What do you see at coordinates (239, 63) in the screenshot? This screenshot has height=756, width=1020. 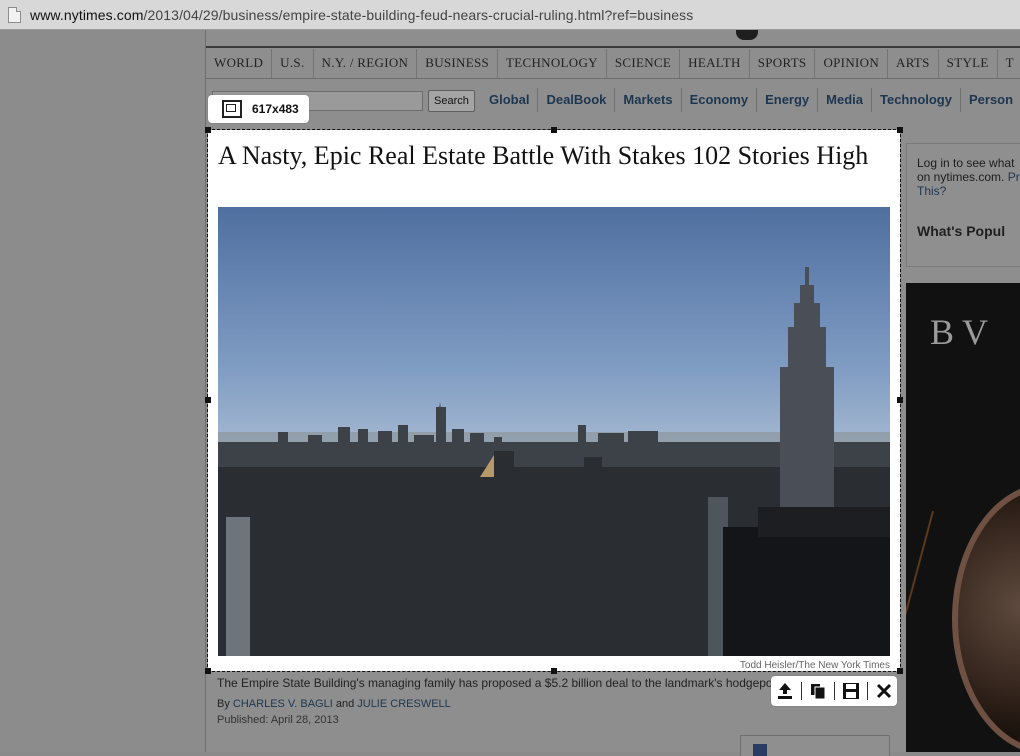 I see `nav-world: WORLD` at bounding box center [239, 63].